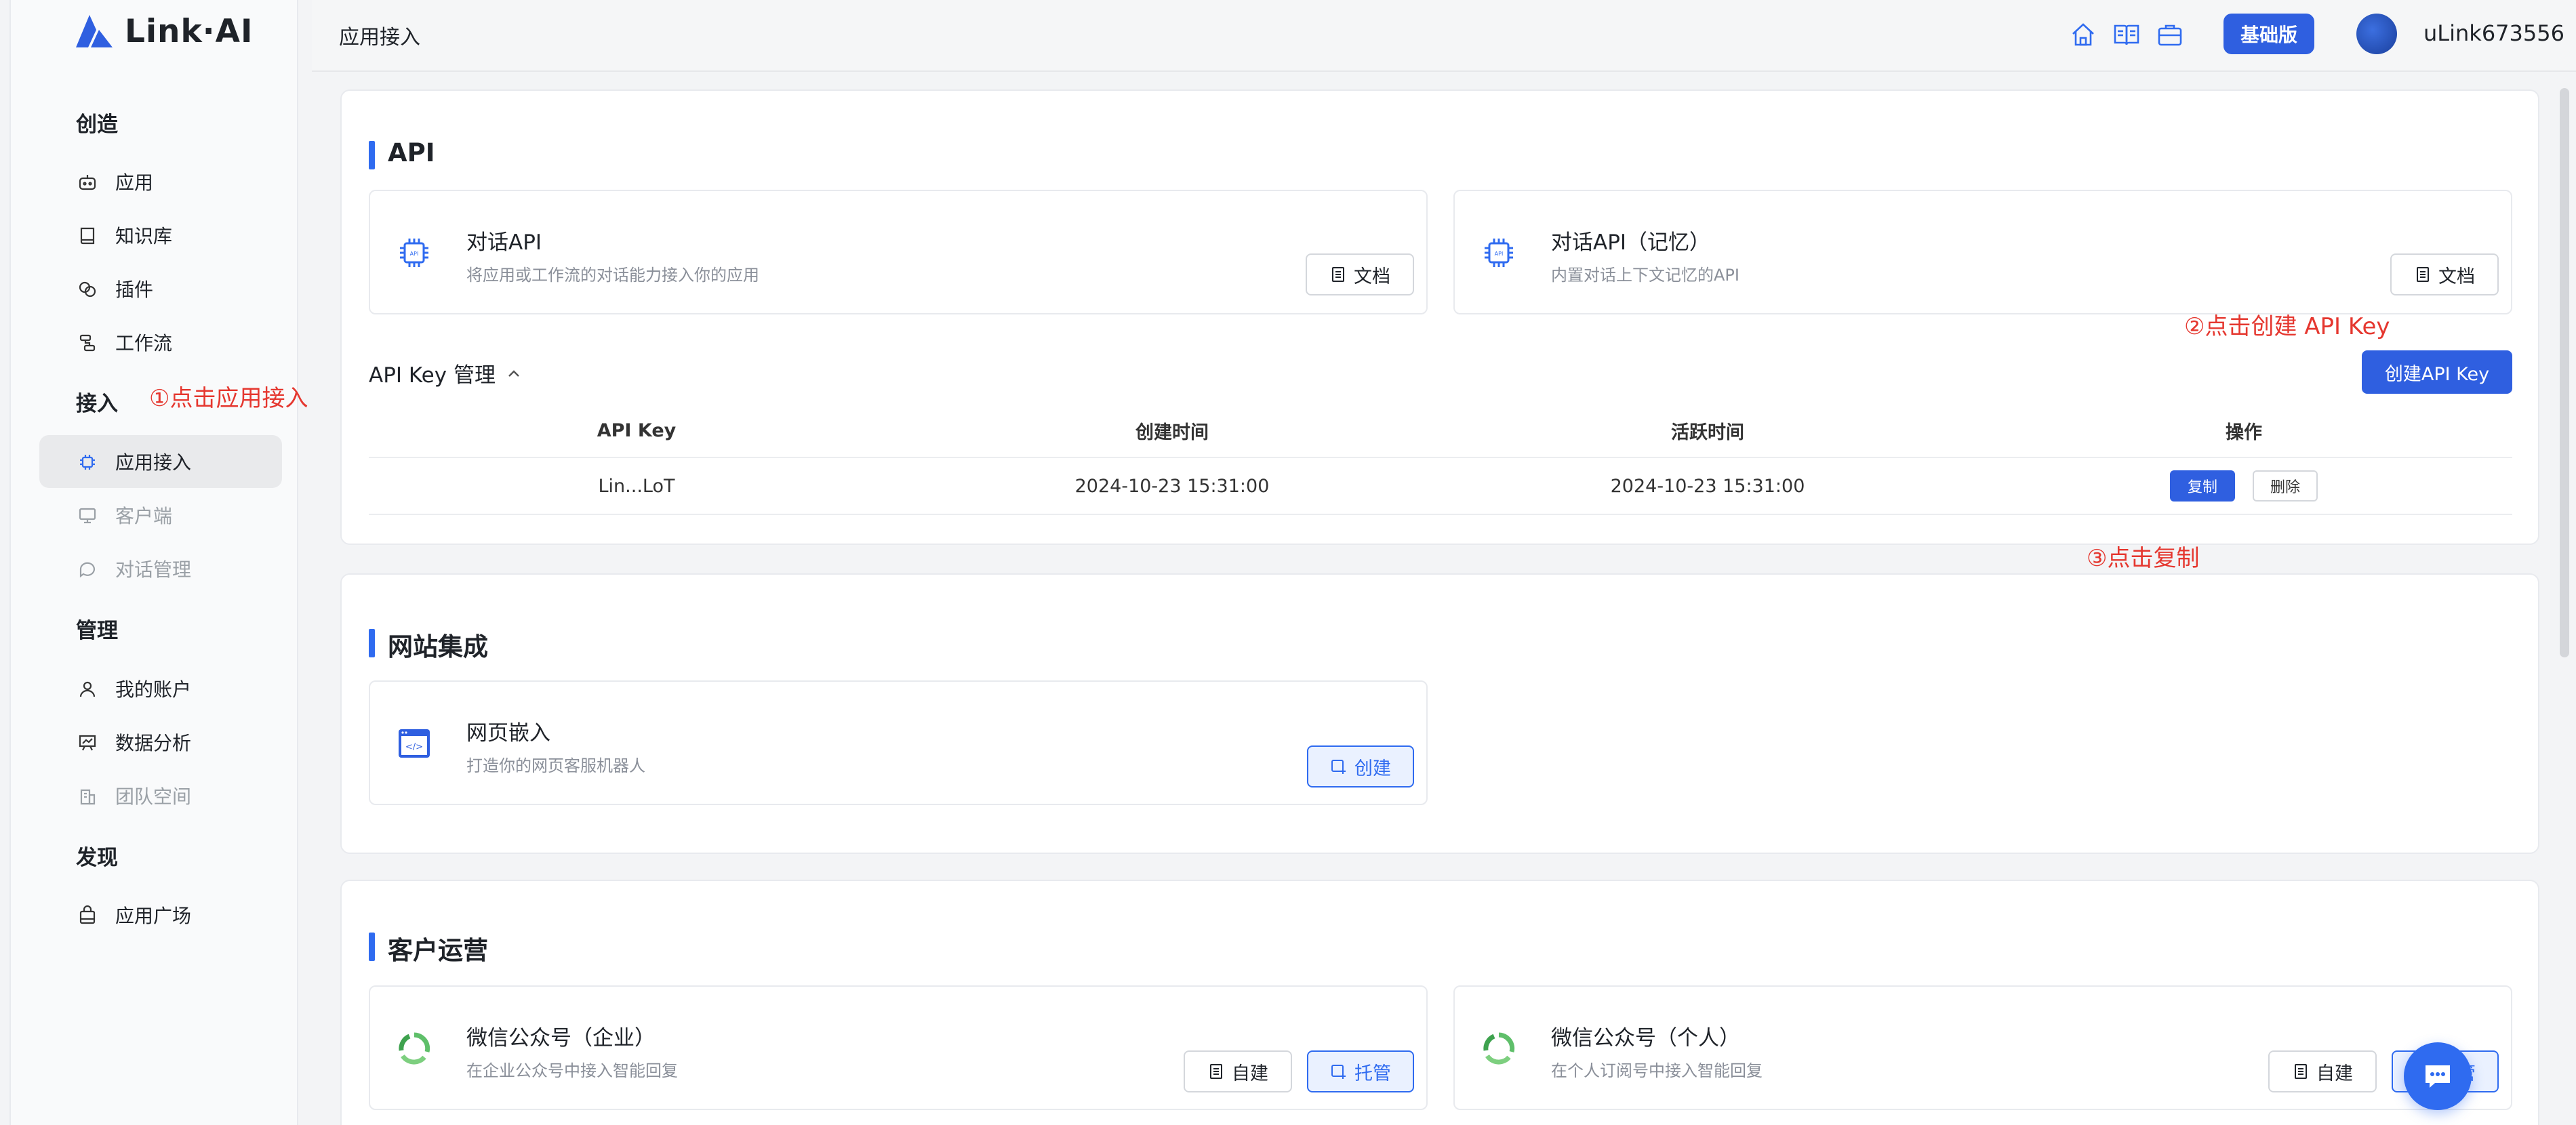  What do you see at coordinates (898, 742) in the screenshot?
I see `feature-card-web-embed: </> 网页嵌入 打造你的网页客服机器人 创建` at bounding box center [898, 742].